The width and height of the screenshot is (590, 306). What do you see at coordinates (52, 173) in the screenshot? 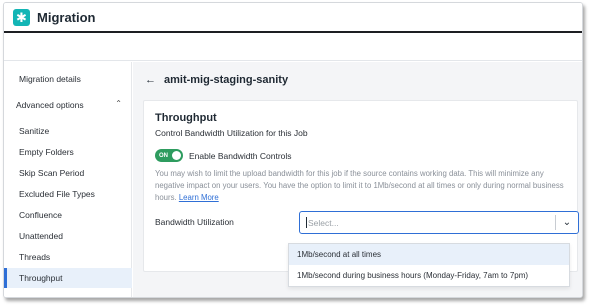
I see `sidebar-item-label: Skip Scan Period` at bounding box center [52, 173].